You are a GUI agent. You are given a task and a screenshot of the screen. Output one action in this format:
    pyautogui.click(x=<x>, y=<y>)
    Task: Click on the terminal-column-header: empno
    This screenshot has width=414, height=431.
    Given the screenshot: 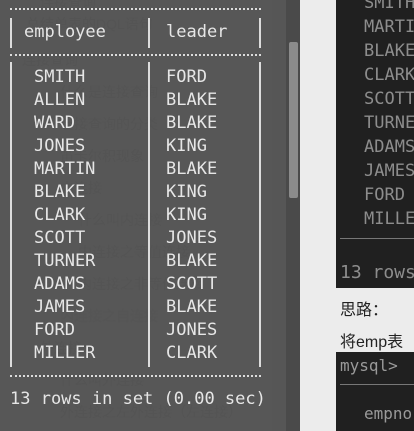 What is the action you would take?
    pyautogui.click(x=388, y=413)
    